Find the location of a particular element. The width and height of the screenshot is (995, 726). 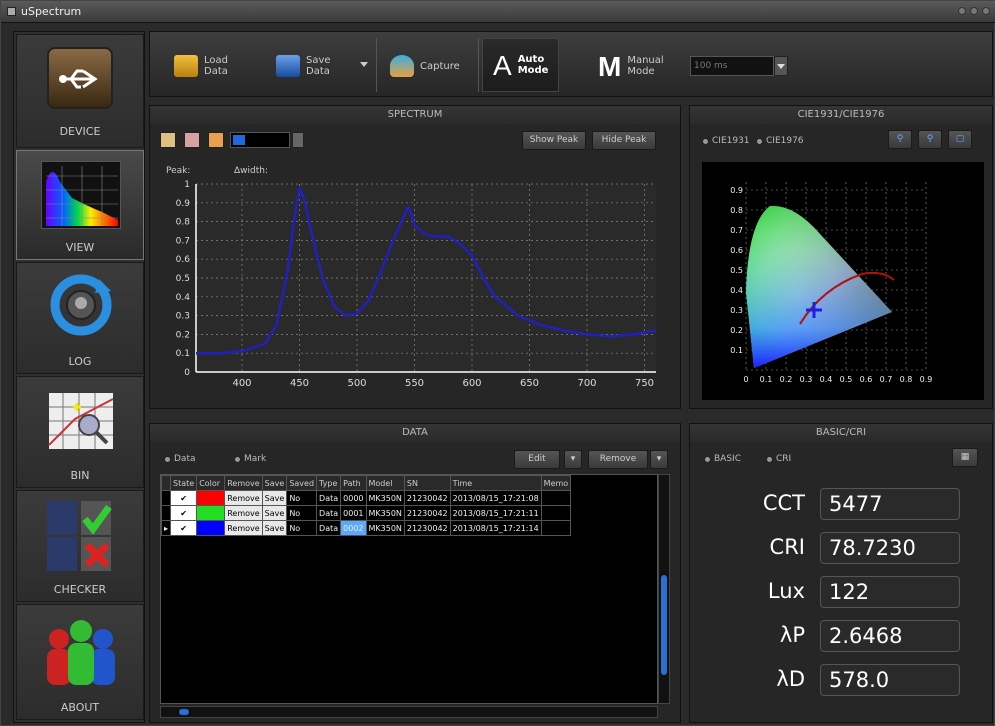

basic-radio: BASIC is located at coordinates (722, 459).